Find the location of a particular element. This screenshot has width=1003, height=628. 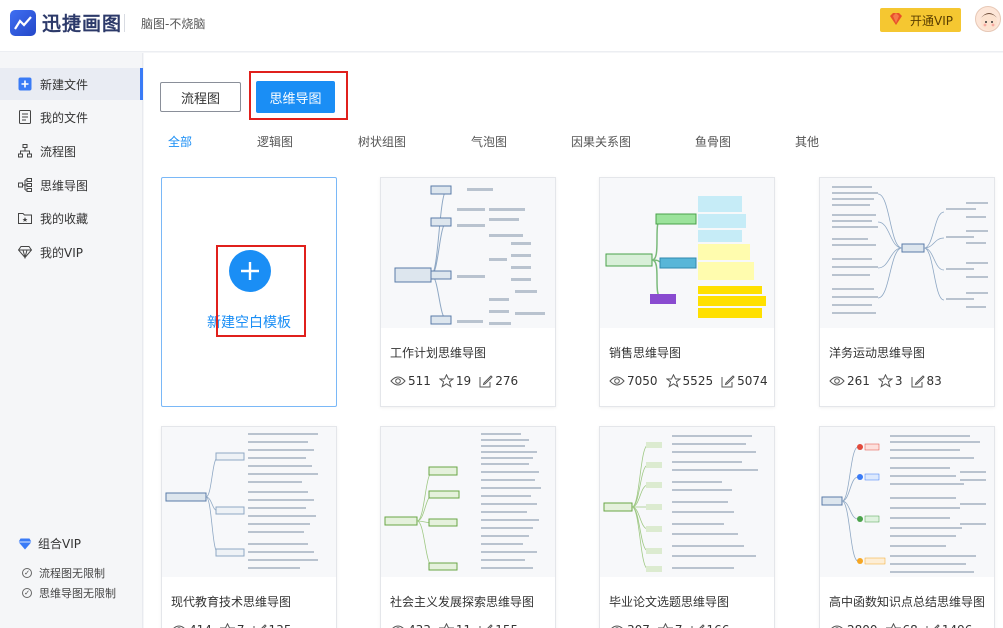

combo-vip: 组合VIP is located at coordinates (49, 543).